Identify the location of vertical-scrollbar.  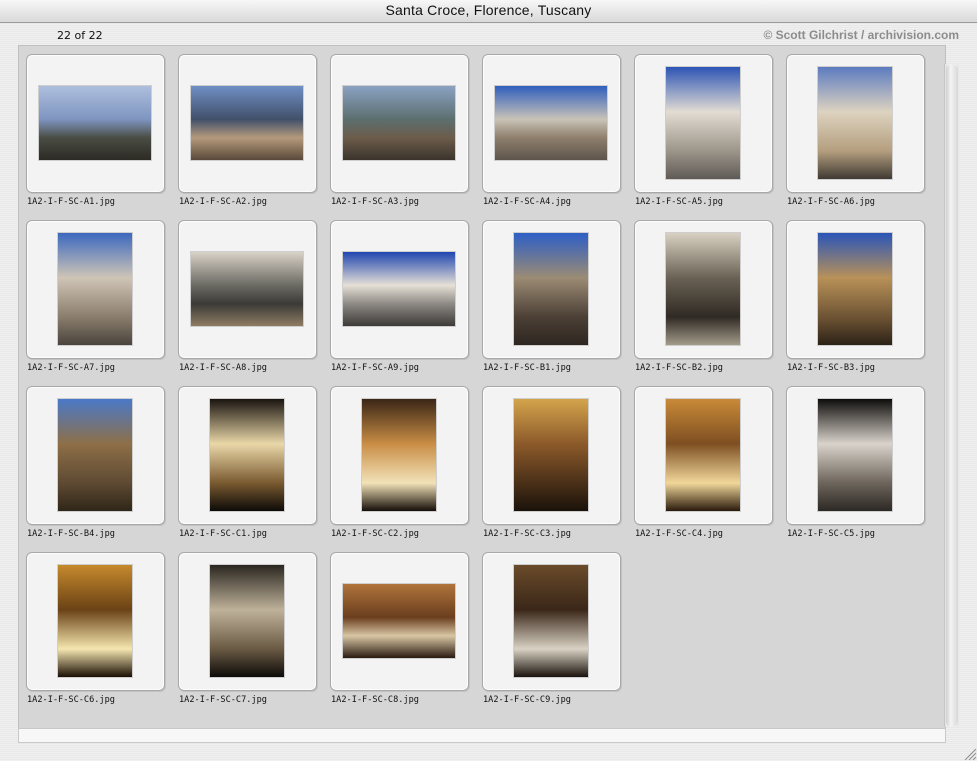
(951, 395).